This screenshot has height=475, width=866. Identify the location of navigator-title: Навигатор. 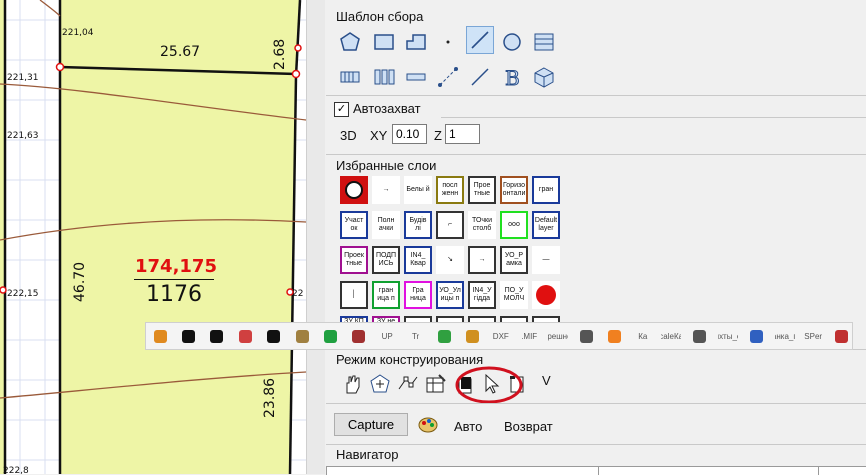
(367, 454).